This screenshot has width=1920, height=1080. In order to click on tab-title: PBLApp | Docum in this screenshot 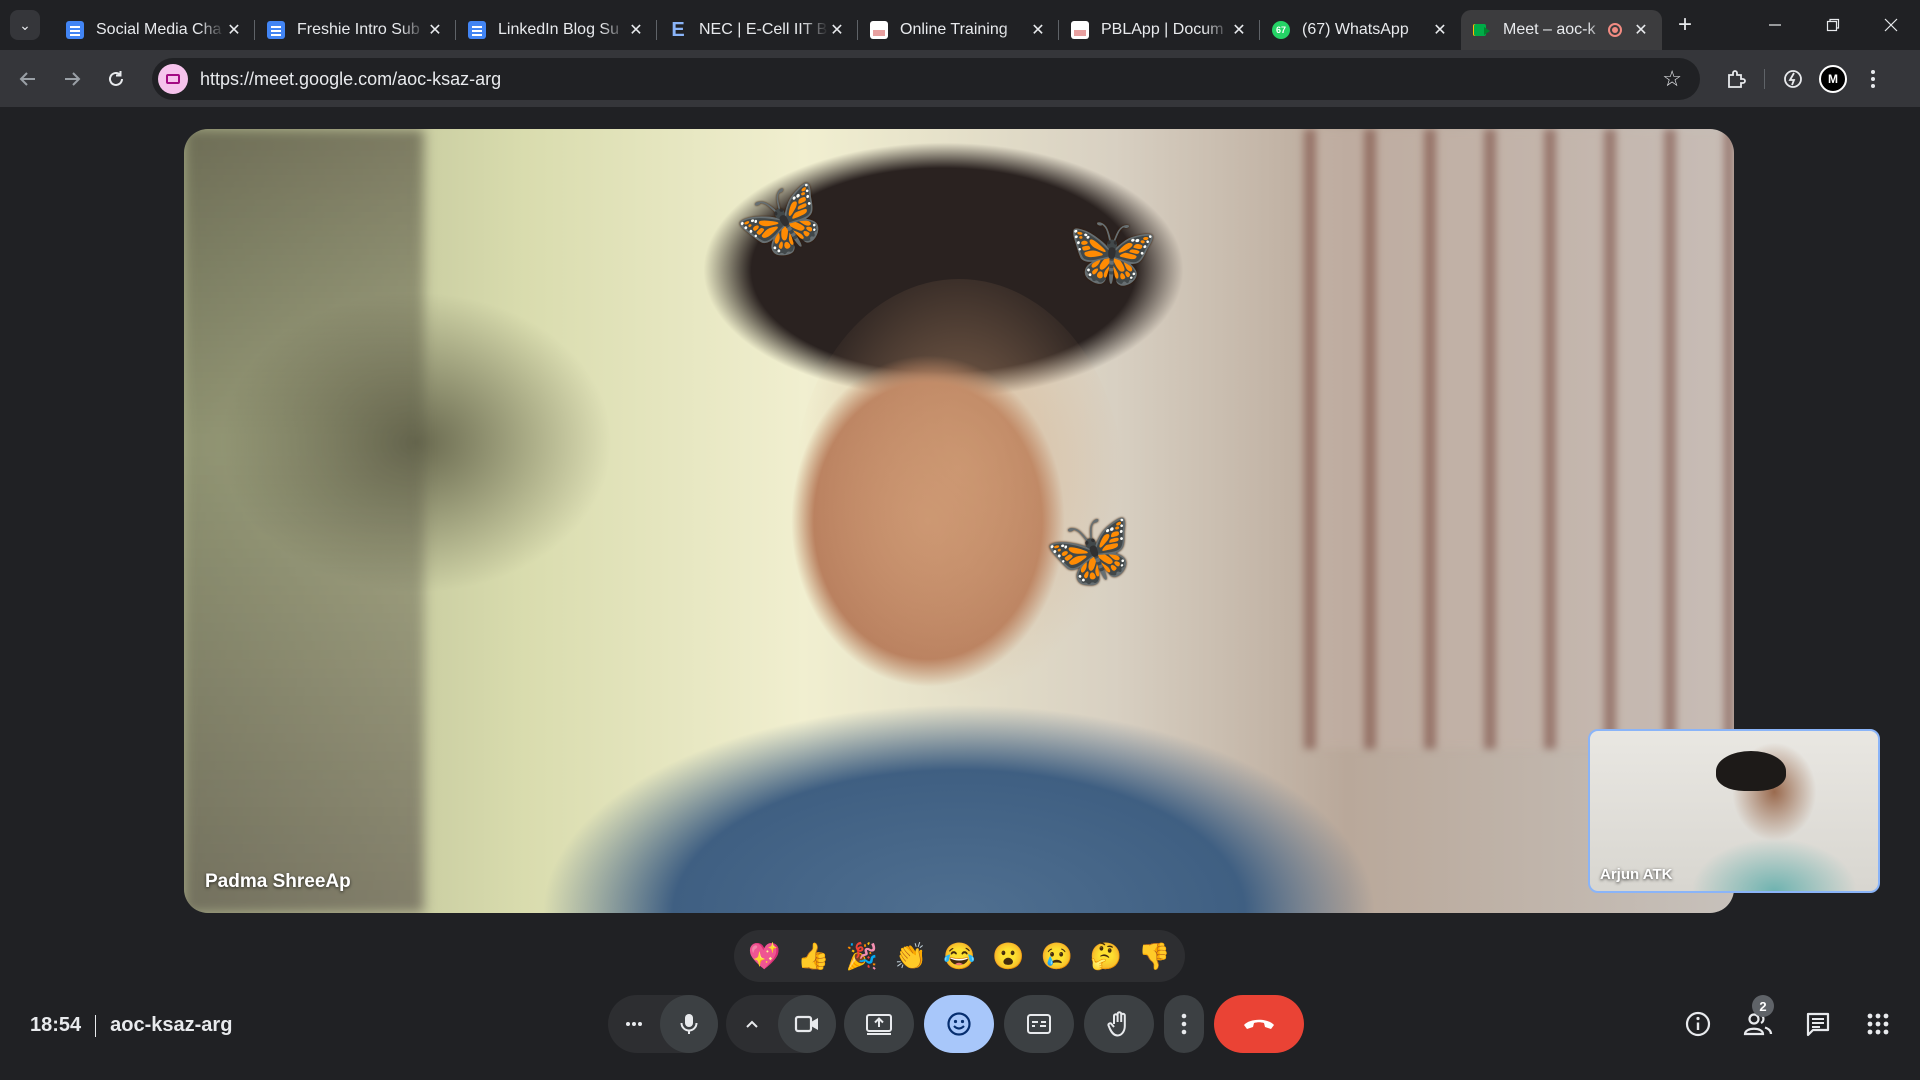, I will do `click(1162, 29)`.